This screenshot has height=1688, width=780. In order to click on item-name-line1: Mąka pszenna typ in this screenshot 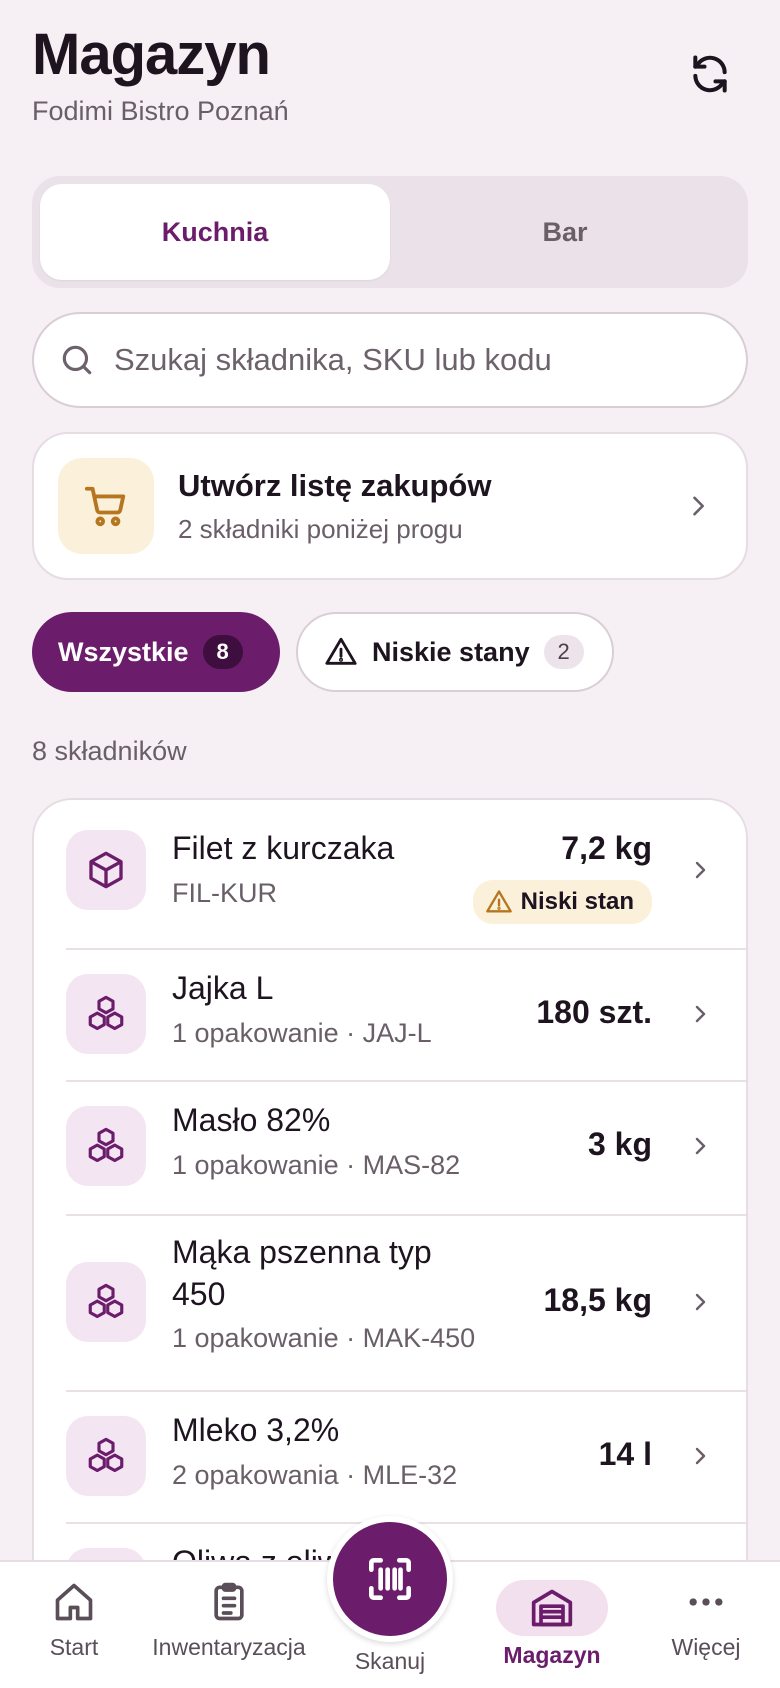, I will do `click(302, 1252)`.